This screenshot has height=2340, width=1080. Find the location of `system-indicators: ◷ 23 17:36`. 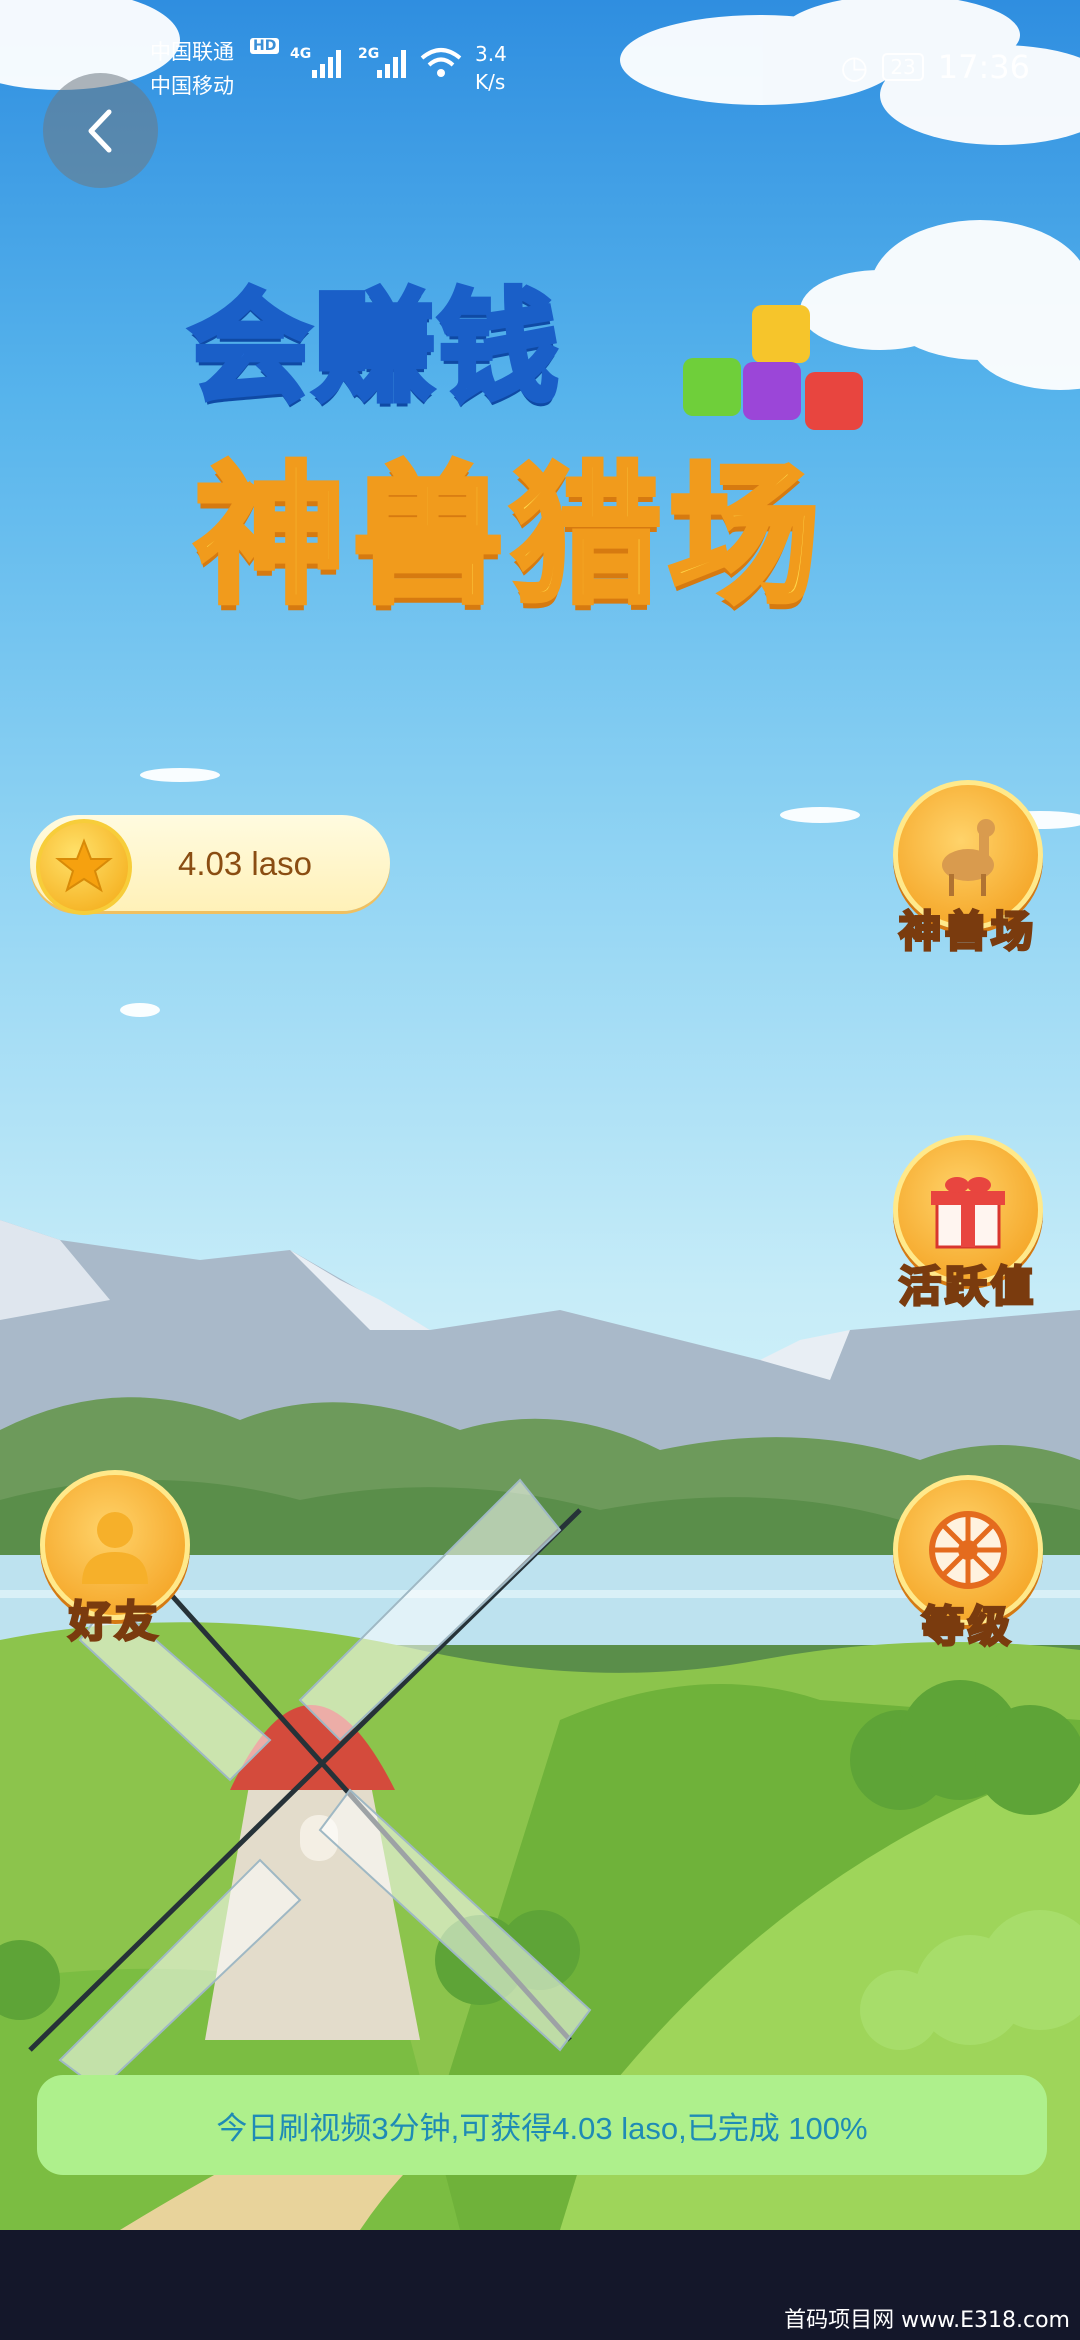

system-indicators: ◷ 23 17:36 is located at coordinates (935, 67).